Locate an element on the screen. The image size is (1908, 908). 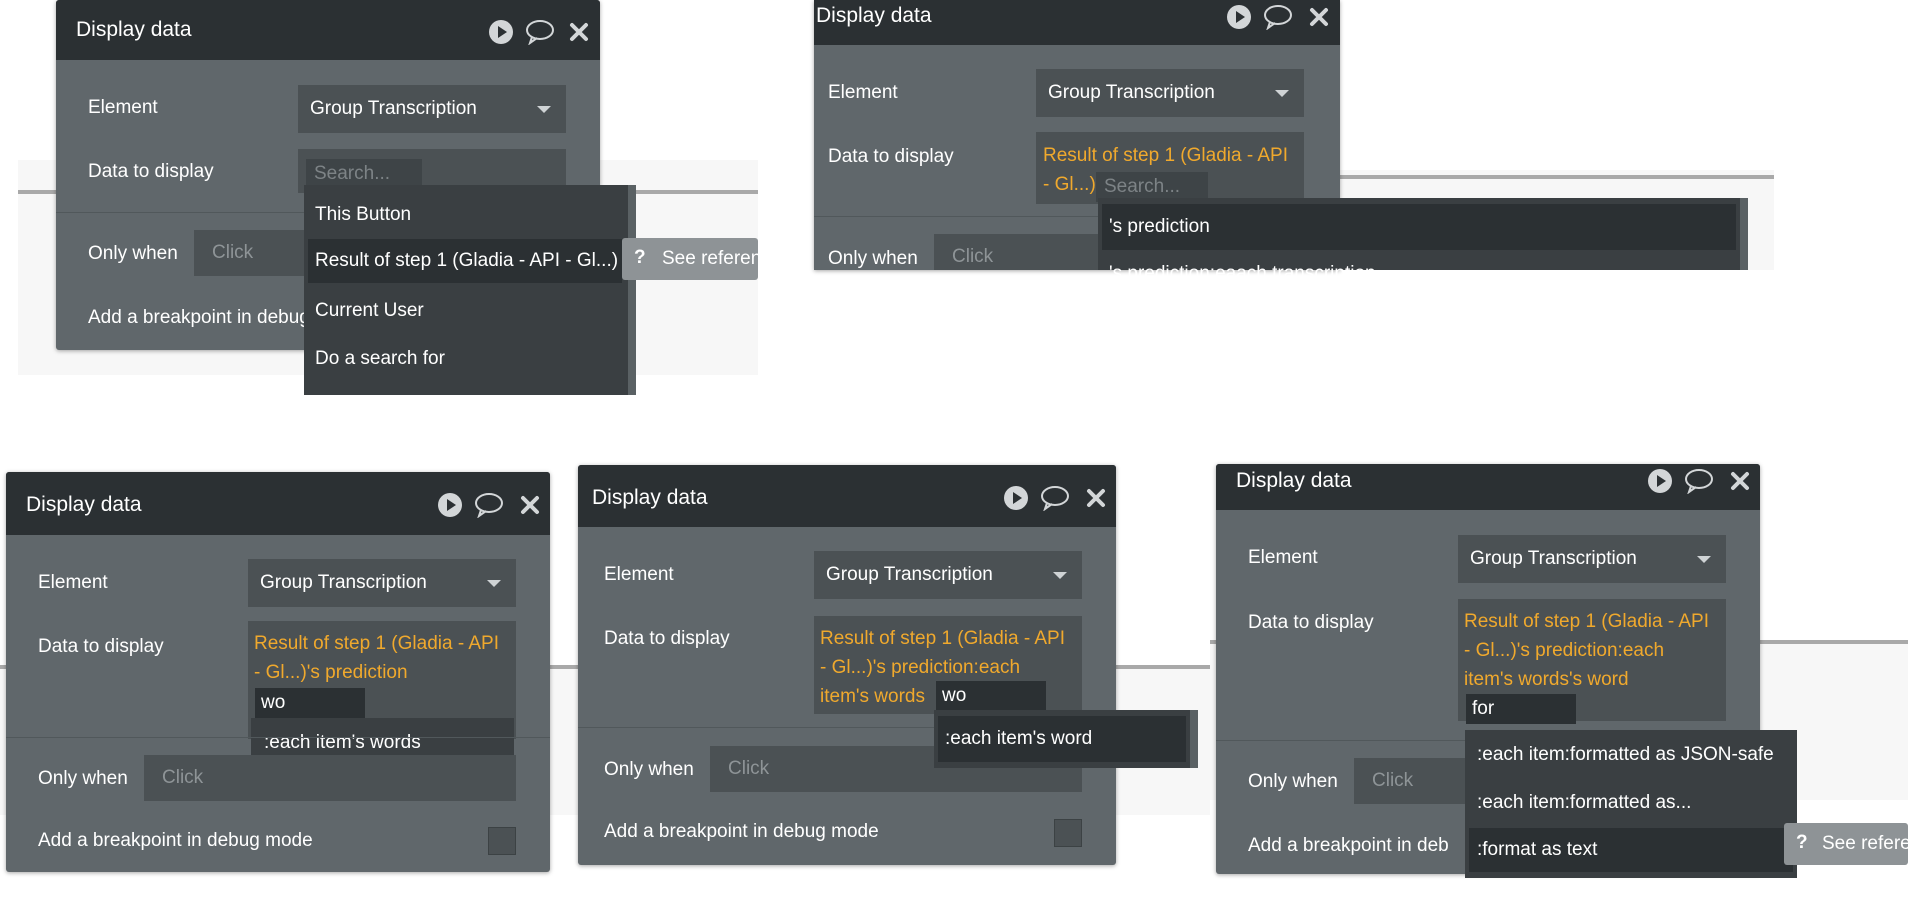
expression-dropdown: :each item's word is located at coordinates (1066, 739).